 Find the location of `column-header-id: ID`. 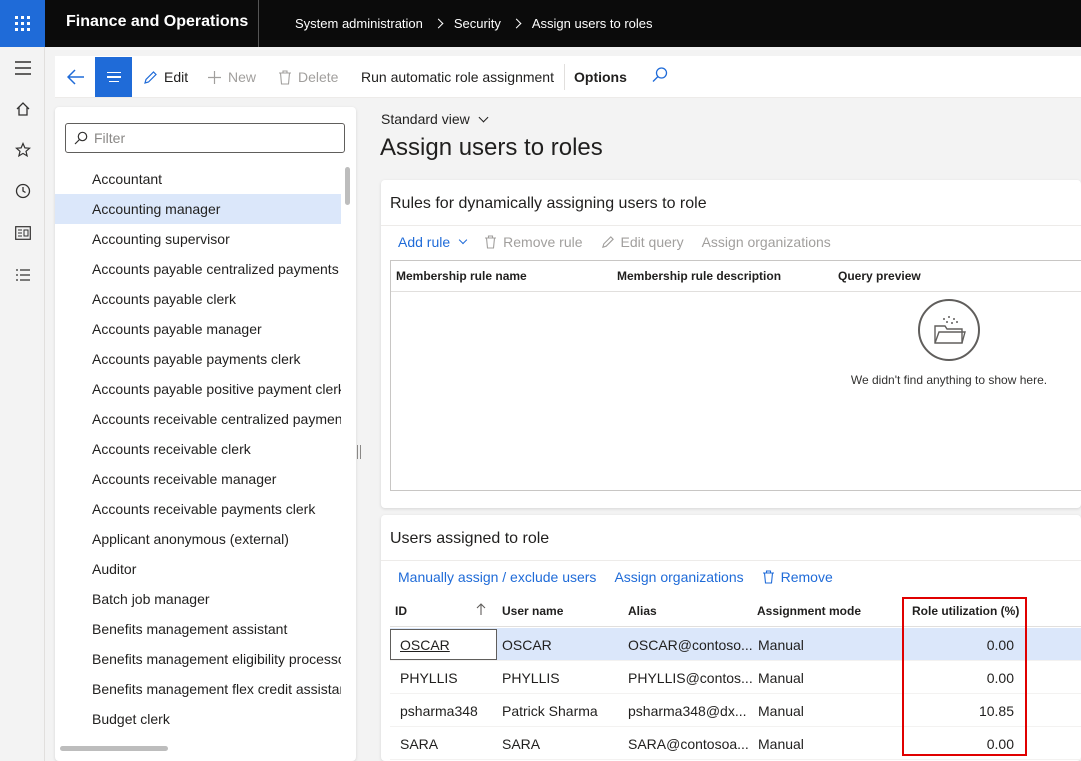

column-header-id: ID is located at coordinates (401, 611).